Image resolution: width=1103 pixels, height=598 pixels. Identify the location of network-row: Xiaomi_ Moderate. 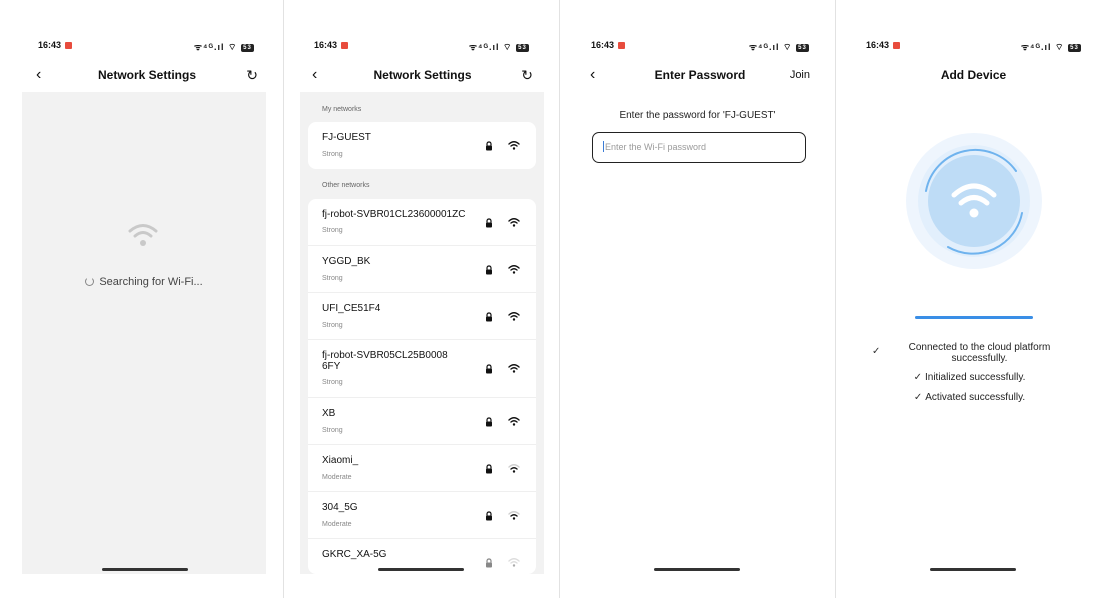
(422, 468).